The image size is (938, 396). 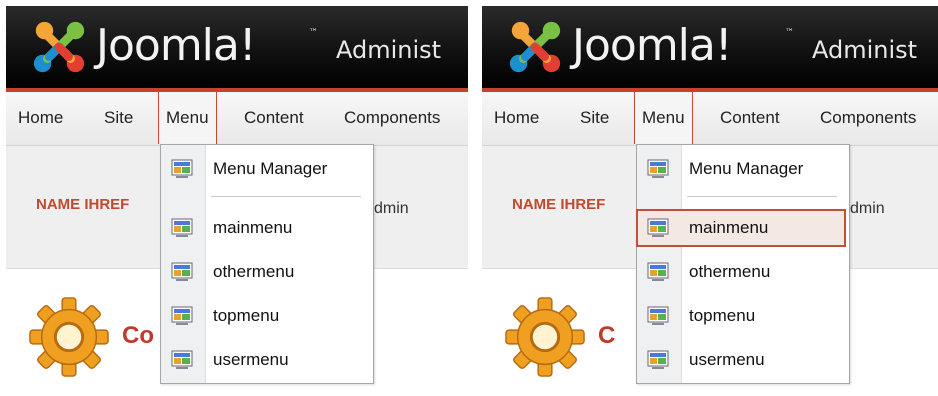 I want to click on page-title-partial: C, so click(x=607, y=335).